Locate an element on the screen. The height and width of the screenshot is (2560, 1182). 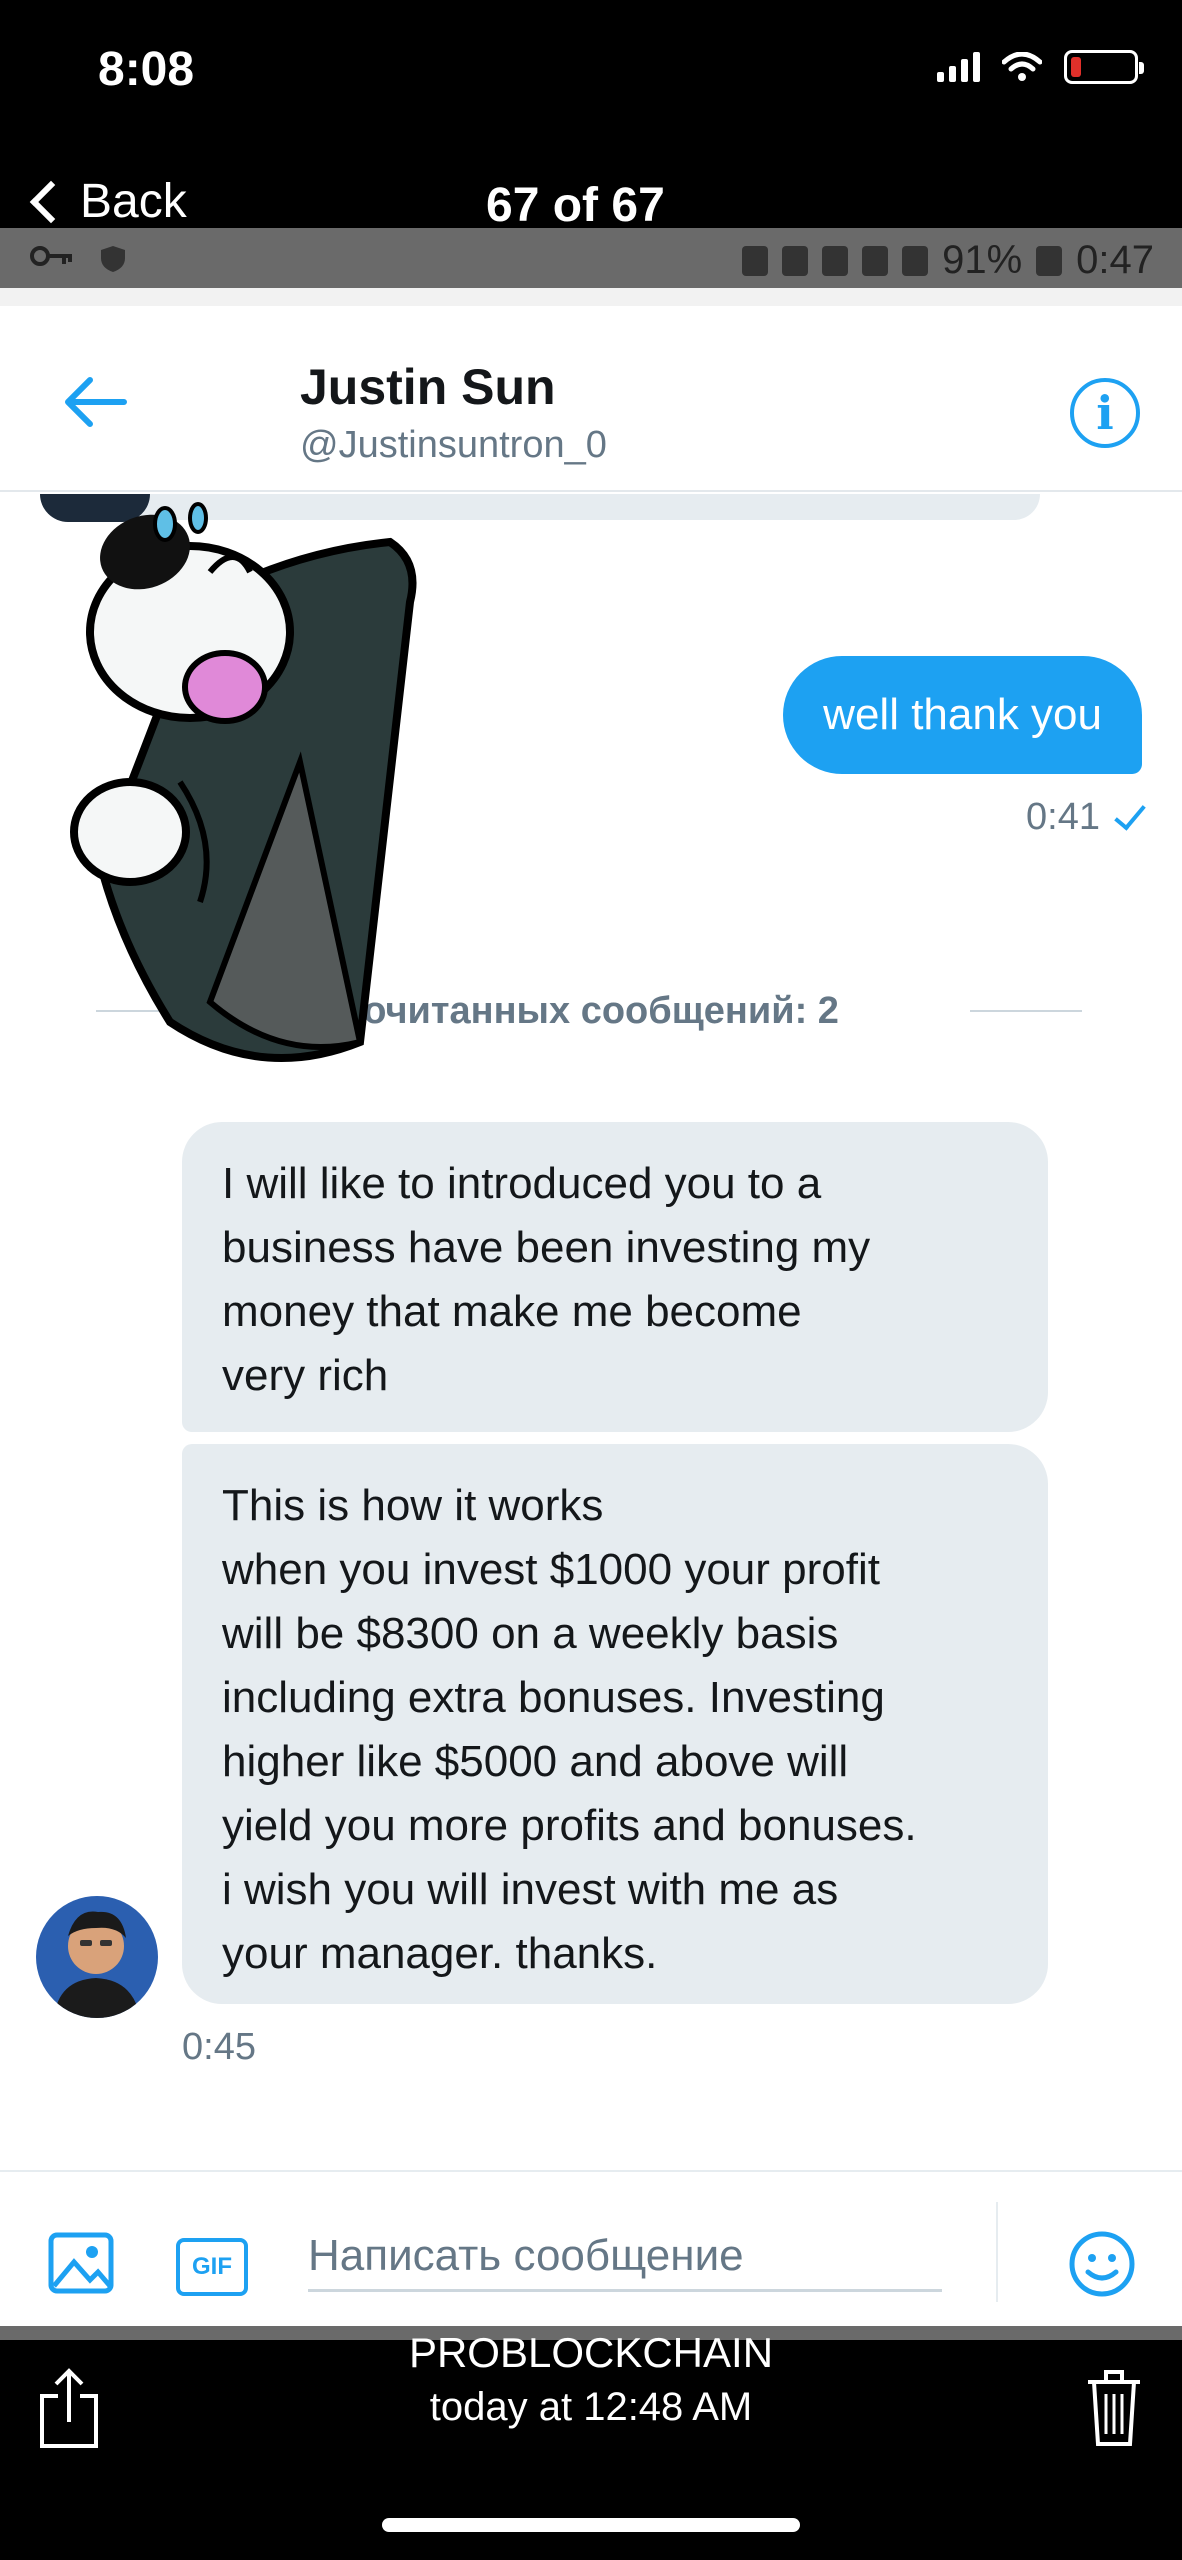
message-line: money that make me become is located at coordinates (512, 1311).